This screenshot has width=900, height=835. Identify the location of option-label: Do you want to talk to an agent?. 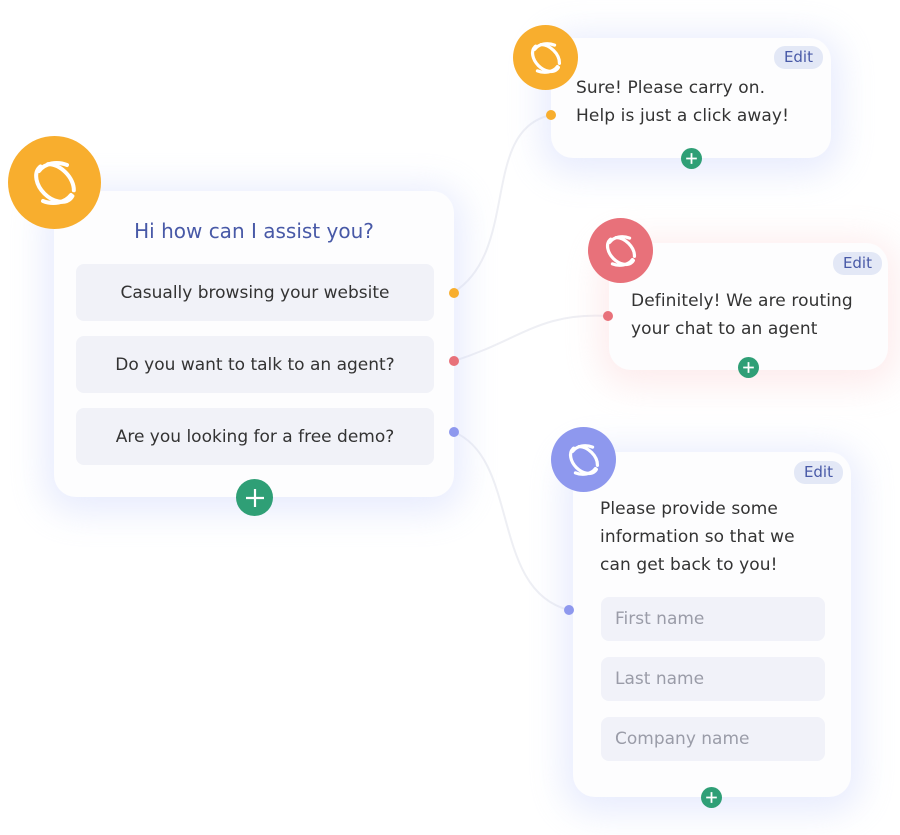
(255, 364).